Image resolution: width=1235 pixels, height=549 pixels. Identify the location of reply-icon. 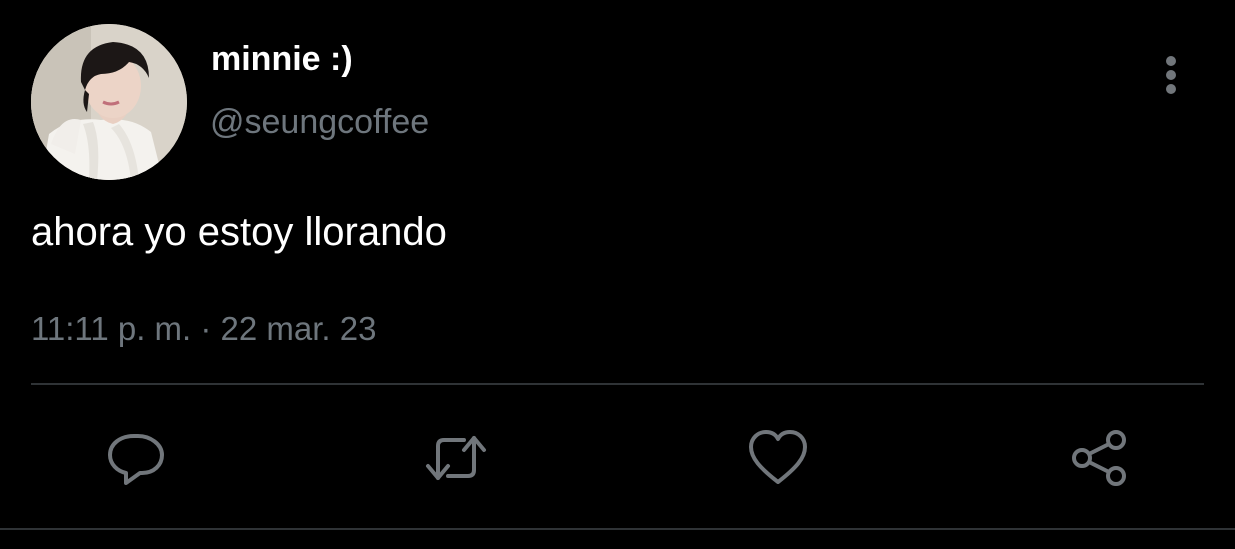
(136, 459).